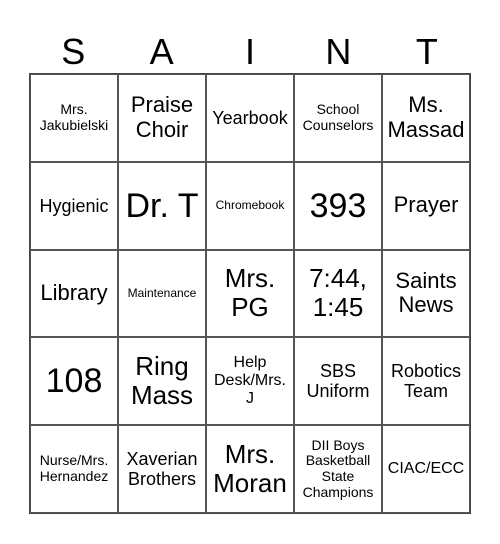  Describe the element at coordinates (74, 469) in the screenshot. I see `bingo-cell: Nurse/Mrs. Hernandez` at that location.